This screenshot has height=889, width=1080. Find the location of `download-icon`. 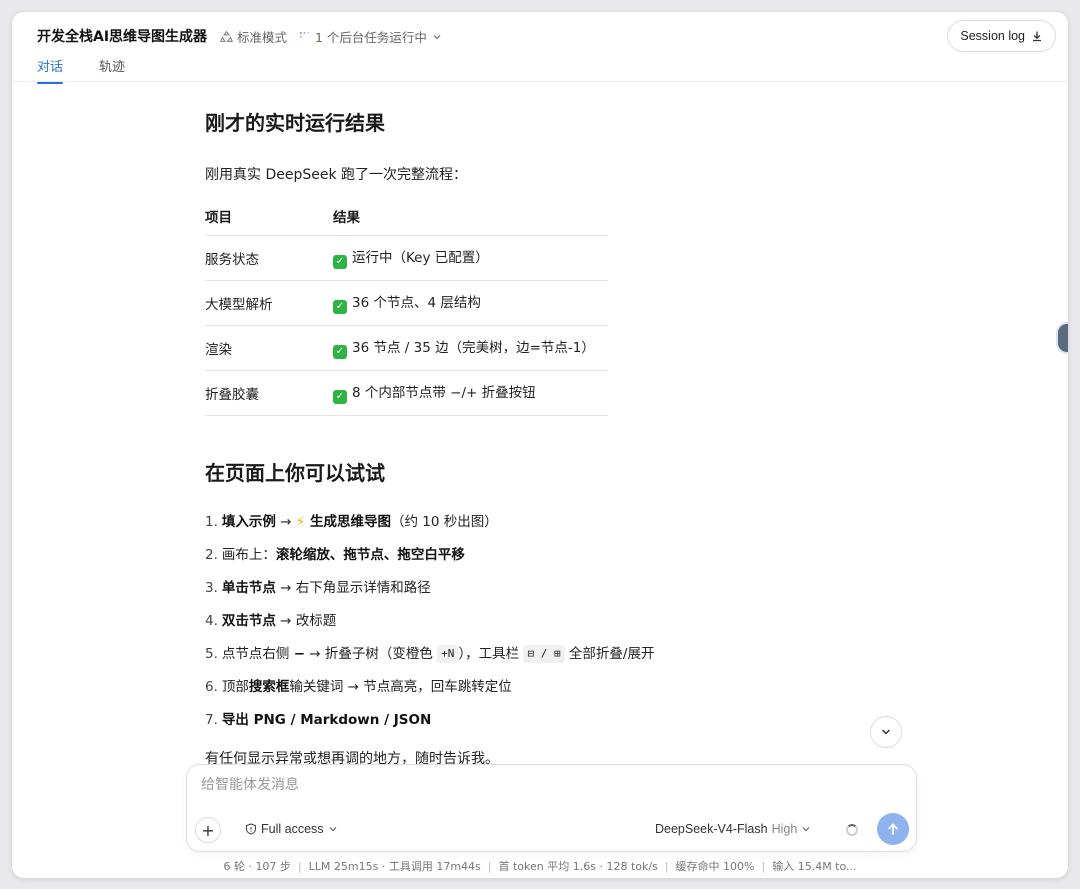

download-icon is located at coordinates (1037, 36).